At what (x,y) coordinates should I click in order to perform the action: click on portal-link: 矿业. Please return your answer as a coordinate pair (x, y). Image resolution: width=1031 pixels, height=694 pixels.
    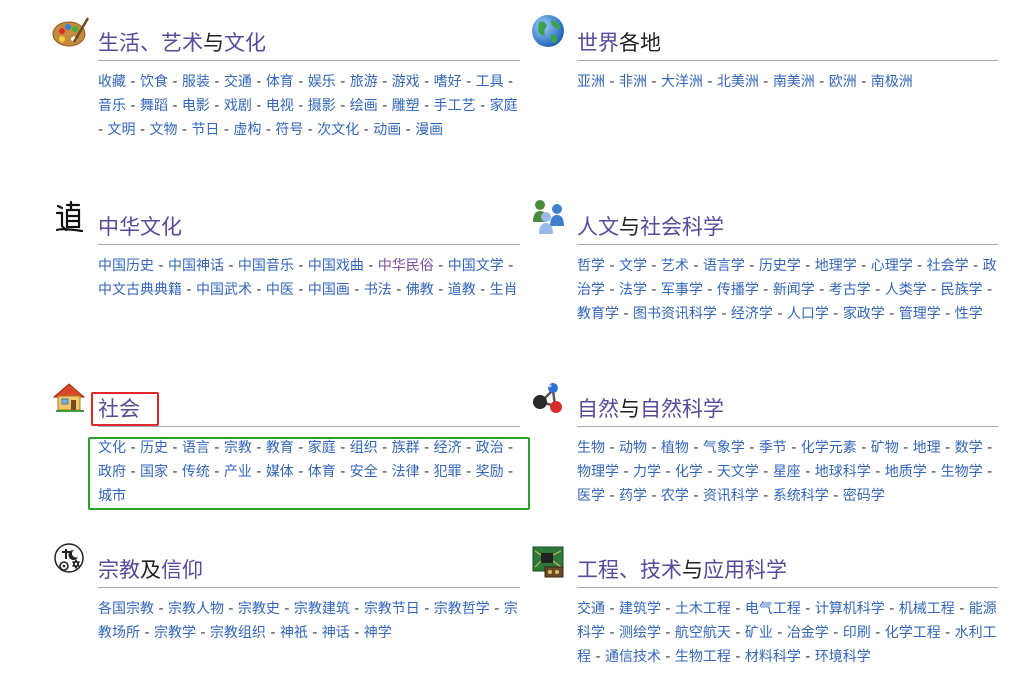
    Looking at the image, I should click on (759, 633).